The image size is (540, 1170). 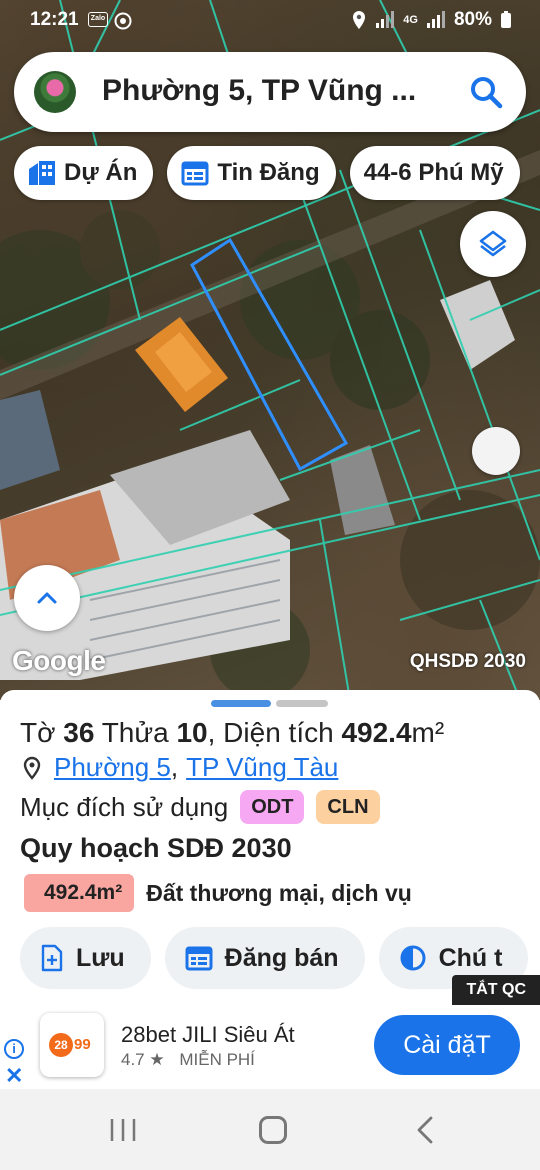 What do you see at coordinates (467, 661) in the screenshot?
I see `map-layer-caption: QHSDĐ 2030` at bounding box center [467, 661].